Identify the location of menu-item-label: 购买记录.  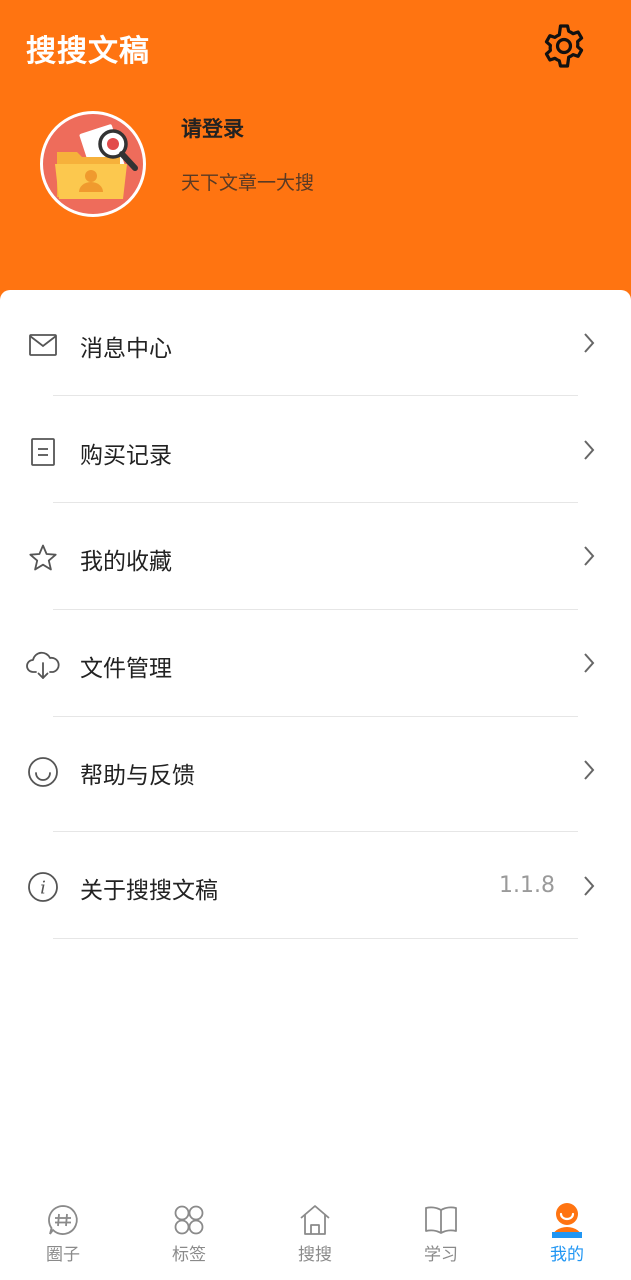
(126, 456).